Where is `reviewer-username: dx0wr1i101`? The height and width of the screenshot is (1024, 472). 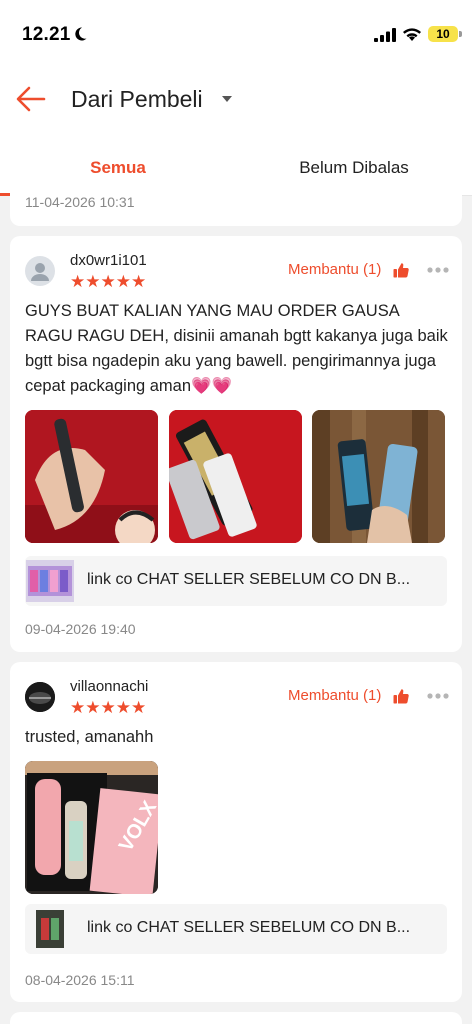
reviewer-username: dx0wr1i101 is located at coordinates (108, 260).